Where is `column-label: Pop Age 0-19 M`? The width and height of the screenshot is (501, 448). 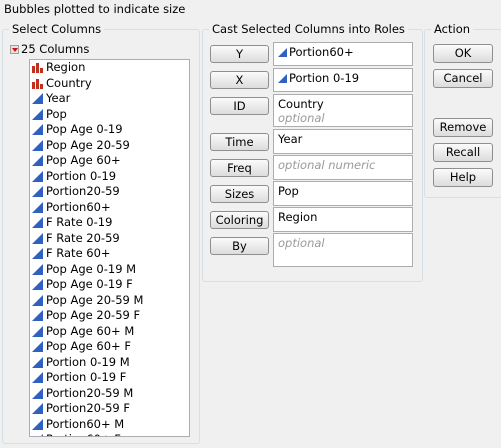 column-label: Pop Age 0-19 M is located at coordinates (91, 268).